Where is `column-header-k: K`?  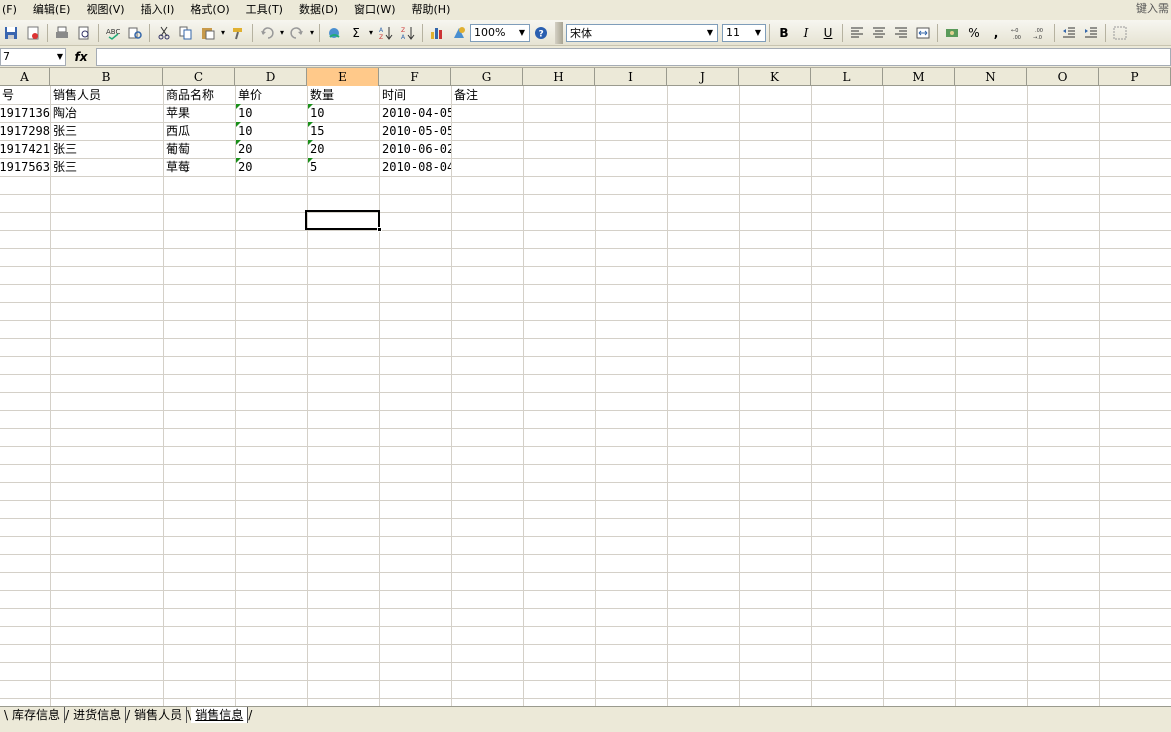 column-header-k: K is located at coordinates (775, 77).